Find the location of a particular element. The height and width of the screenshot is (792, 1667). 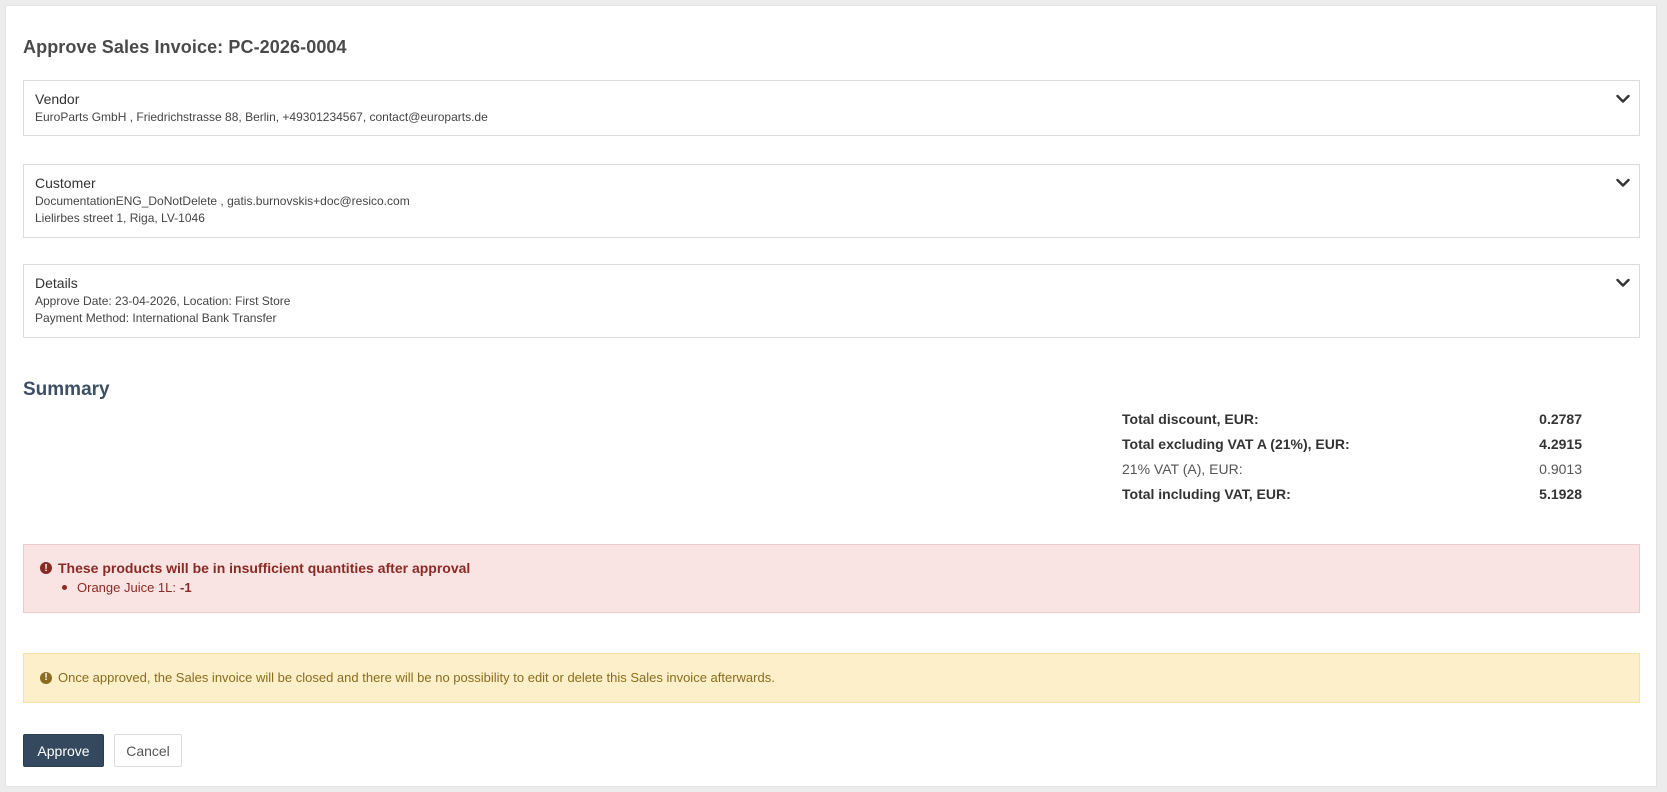

summary-value: 4.2915 is located at coordinates (1560, 444).